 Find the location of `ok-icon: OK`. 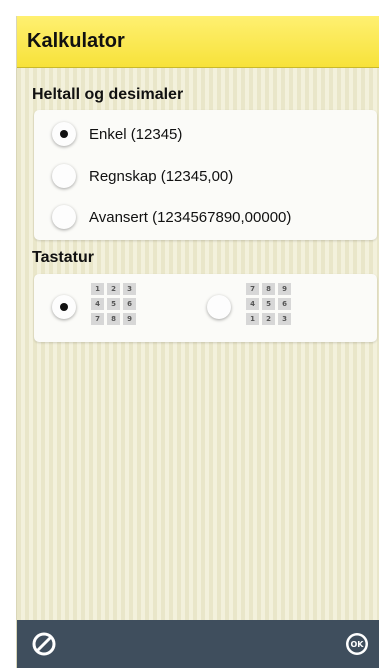

ok-icon: OK is located at coordinates (357, 644).